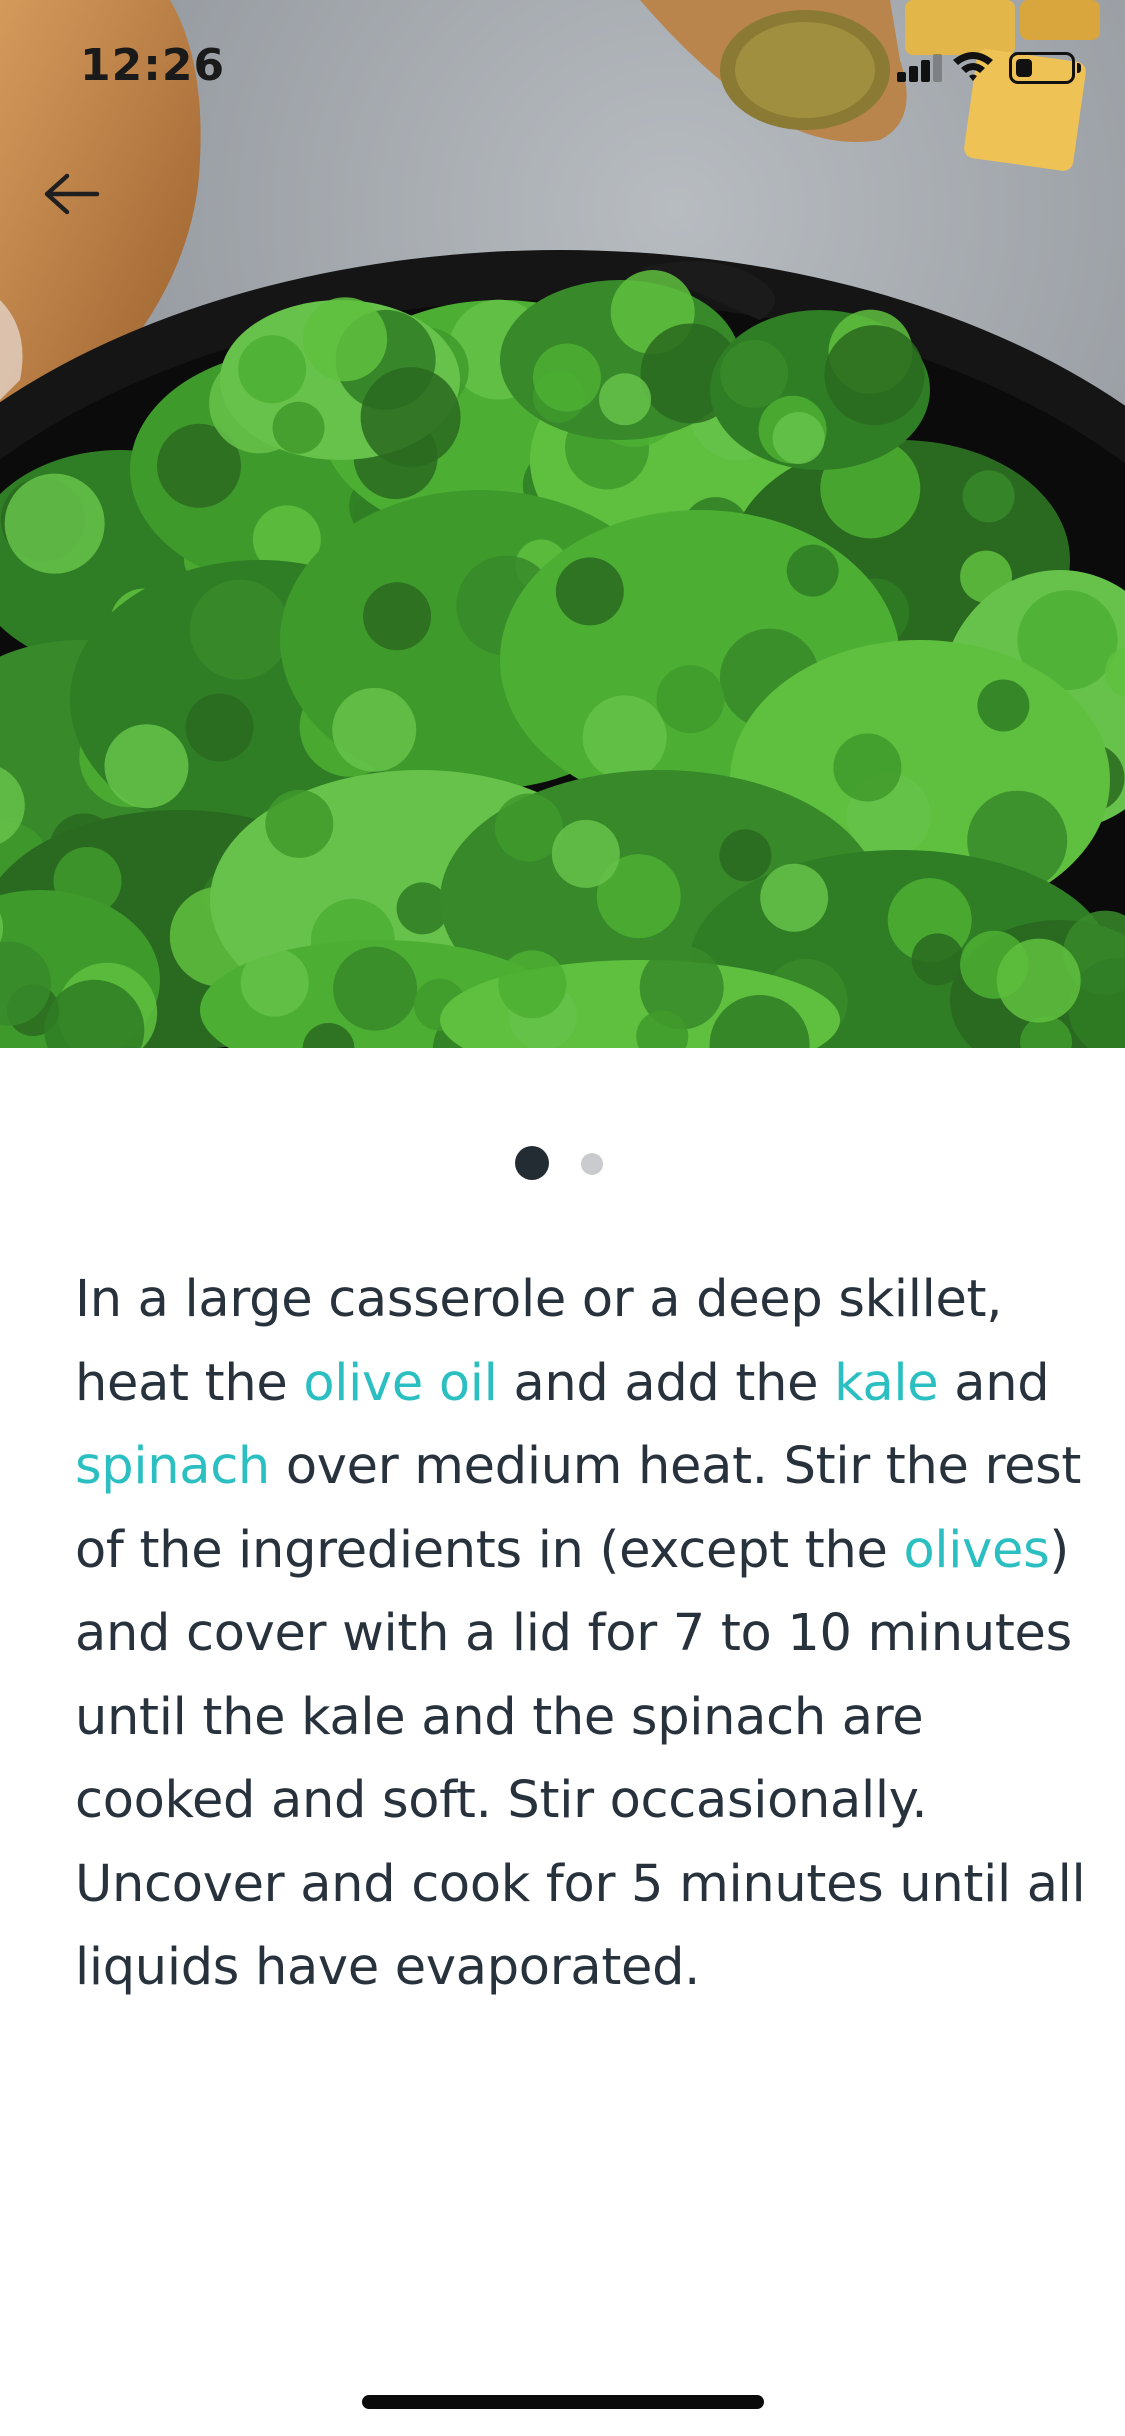  I want to click on ingredient-link: olives, so click(976, 1550).